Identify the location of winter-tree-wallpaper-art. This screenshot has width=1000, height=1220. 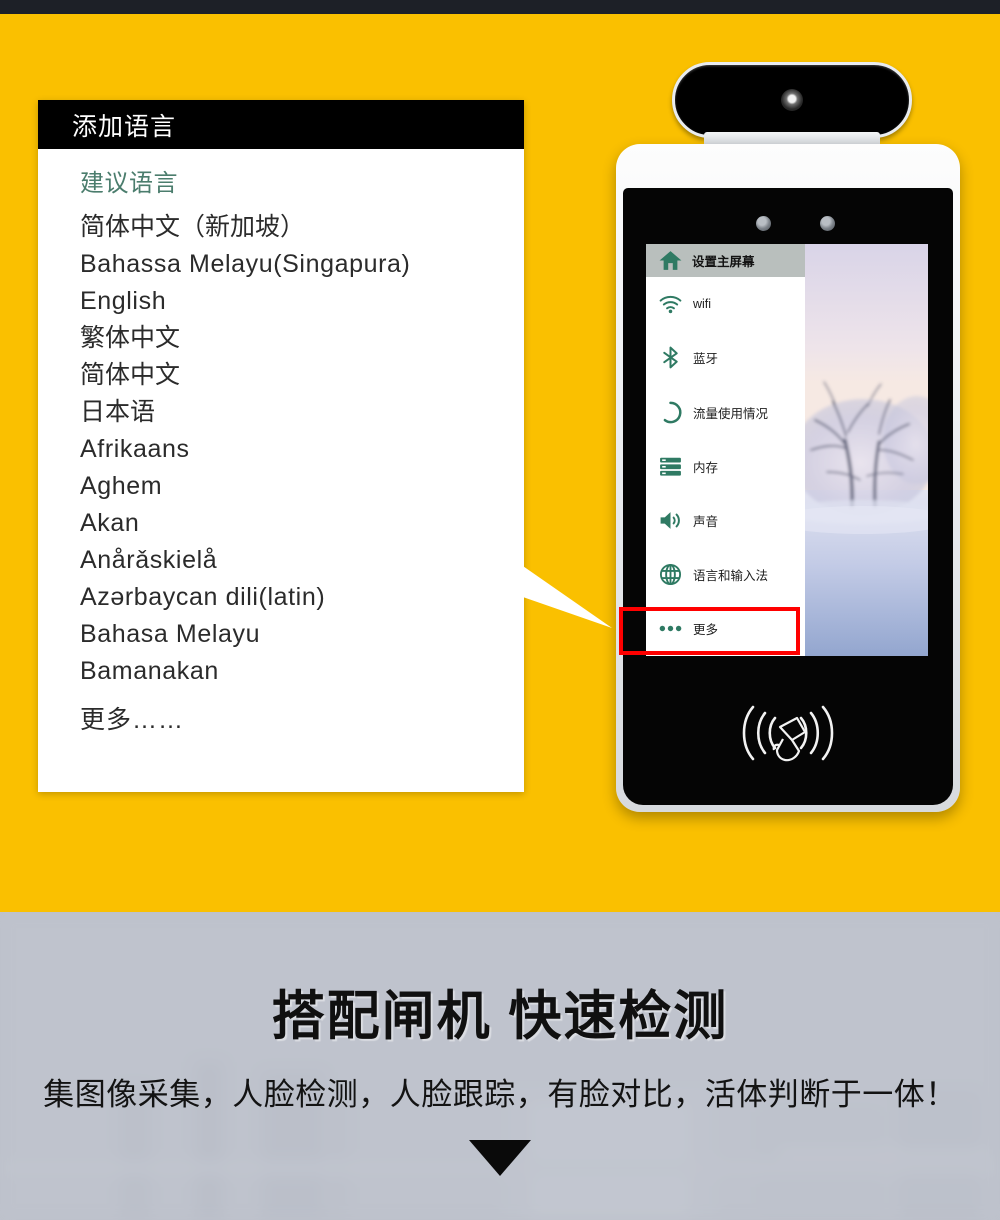
(866, 450).